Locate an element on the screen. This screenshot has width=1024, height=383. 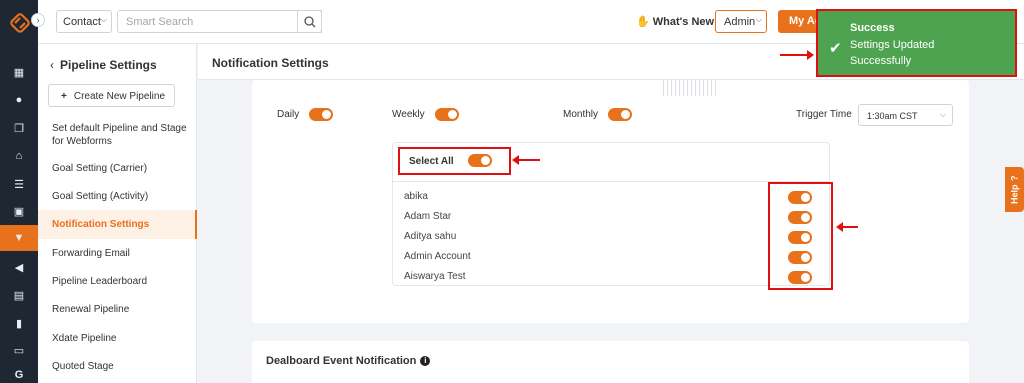
monthly-label: Monthly is located at coordinates (581, 114).